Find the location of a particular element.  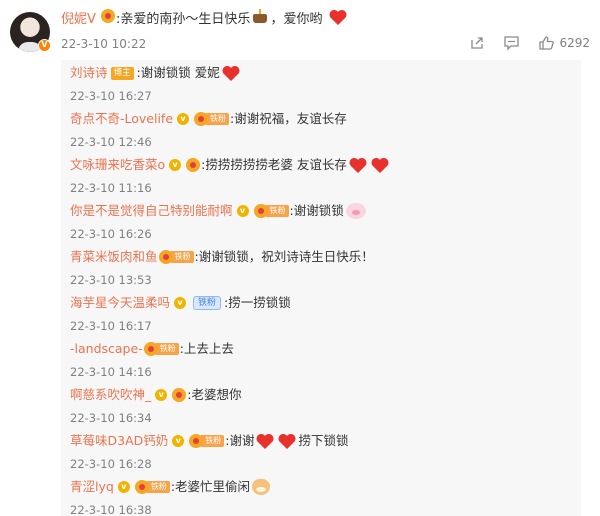

reply-time: 22-3-10 16:26 is located at coordinates (111, 234).